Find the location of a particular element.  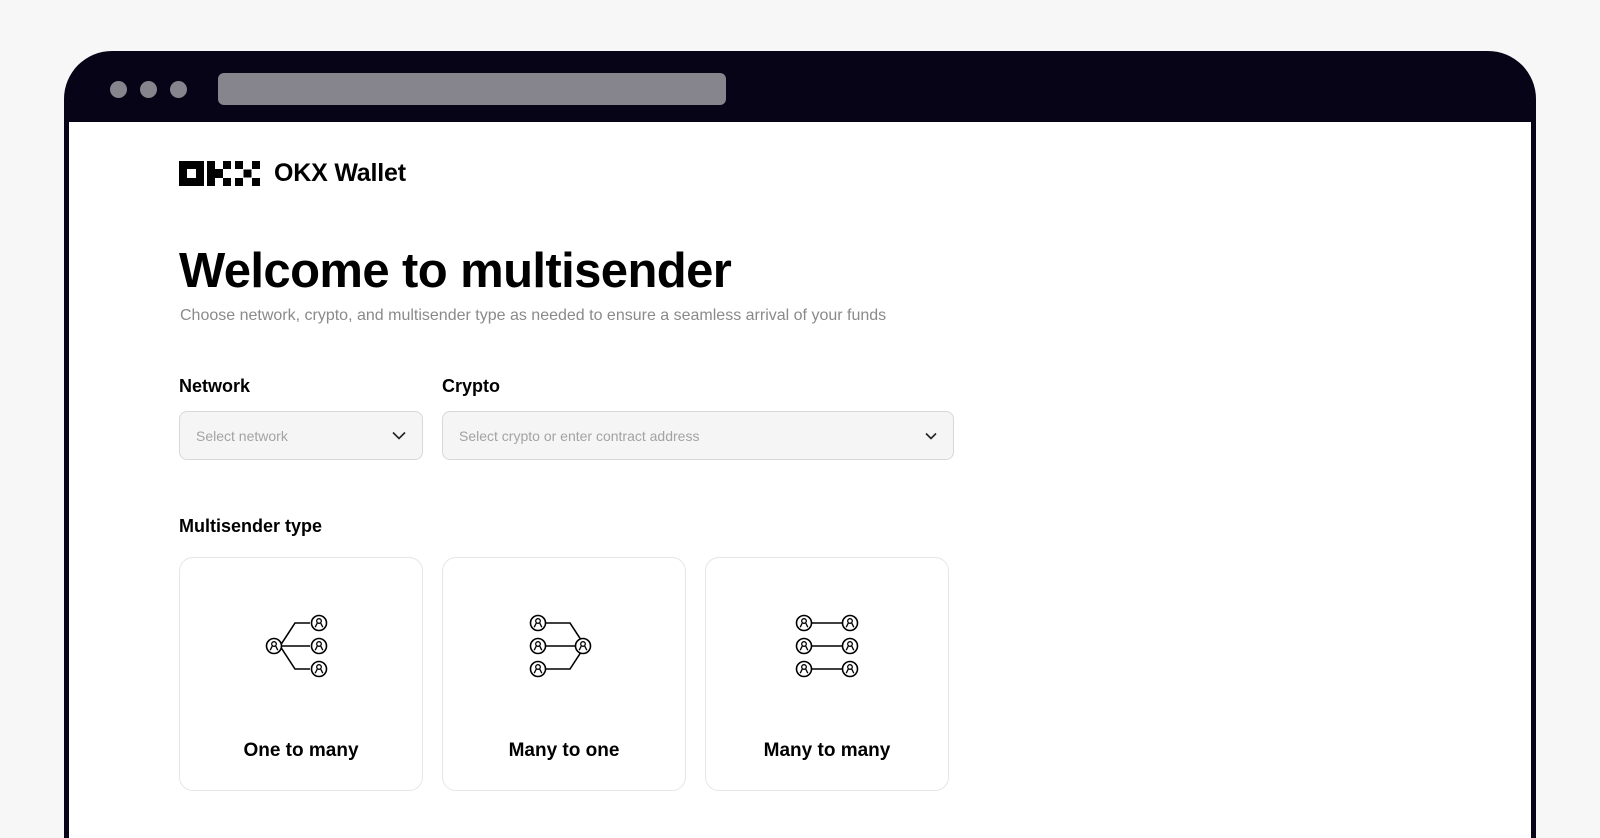

okx-wallet-logo: OKX Wallet is located at coordinates (292, 172).